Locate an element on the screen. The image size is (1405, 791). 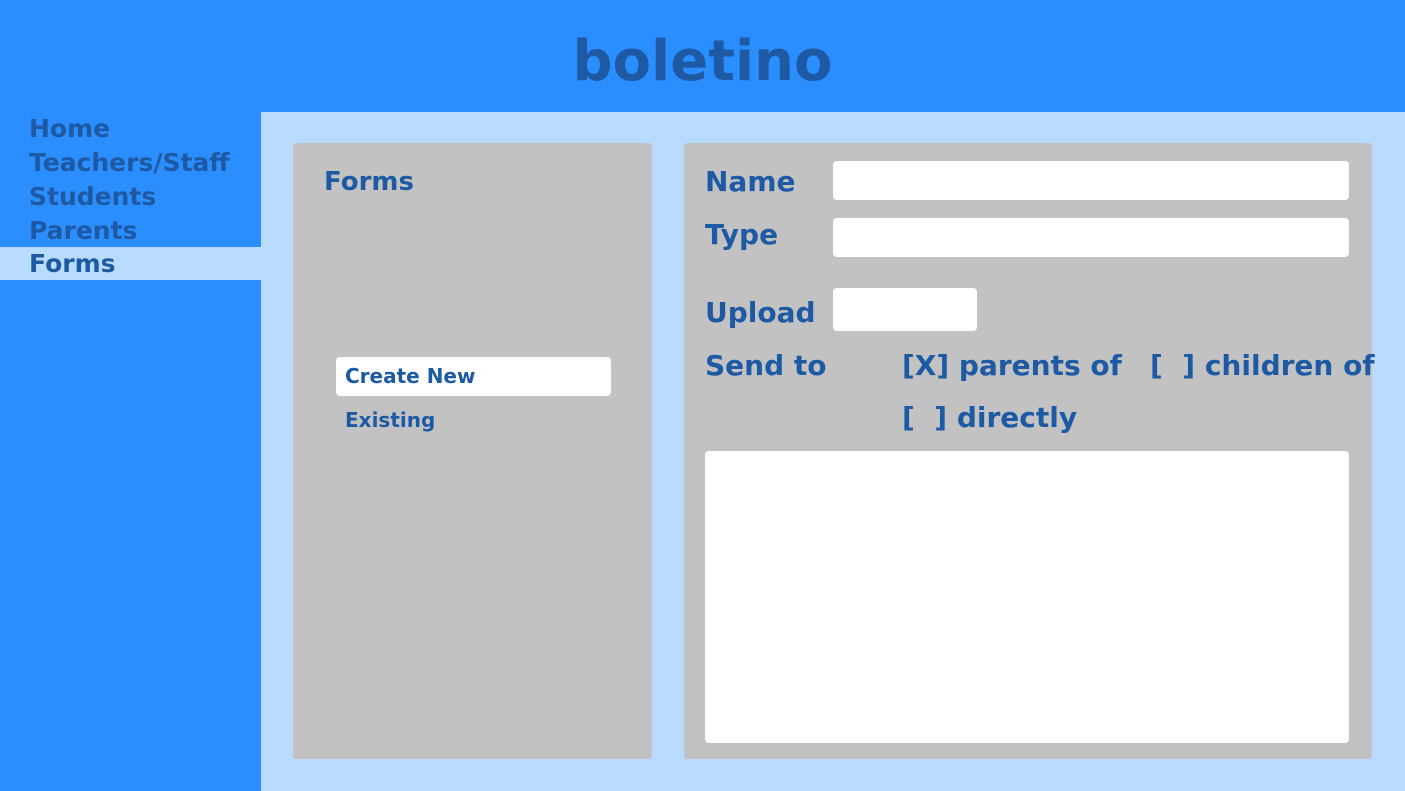
forms-panel-title: Forms is located at coordinates (369, 182).